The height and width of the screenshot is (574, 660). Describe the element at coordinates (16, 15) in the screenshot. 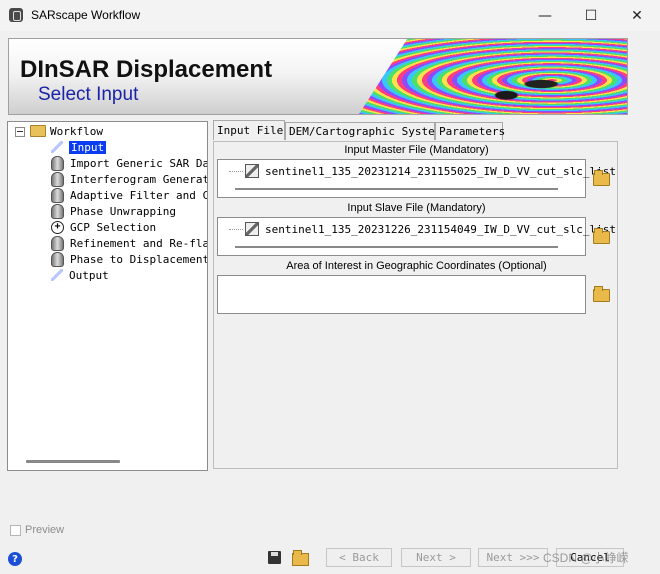

I see `app-icon` at that location.